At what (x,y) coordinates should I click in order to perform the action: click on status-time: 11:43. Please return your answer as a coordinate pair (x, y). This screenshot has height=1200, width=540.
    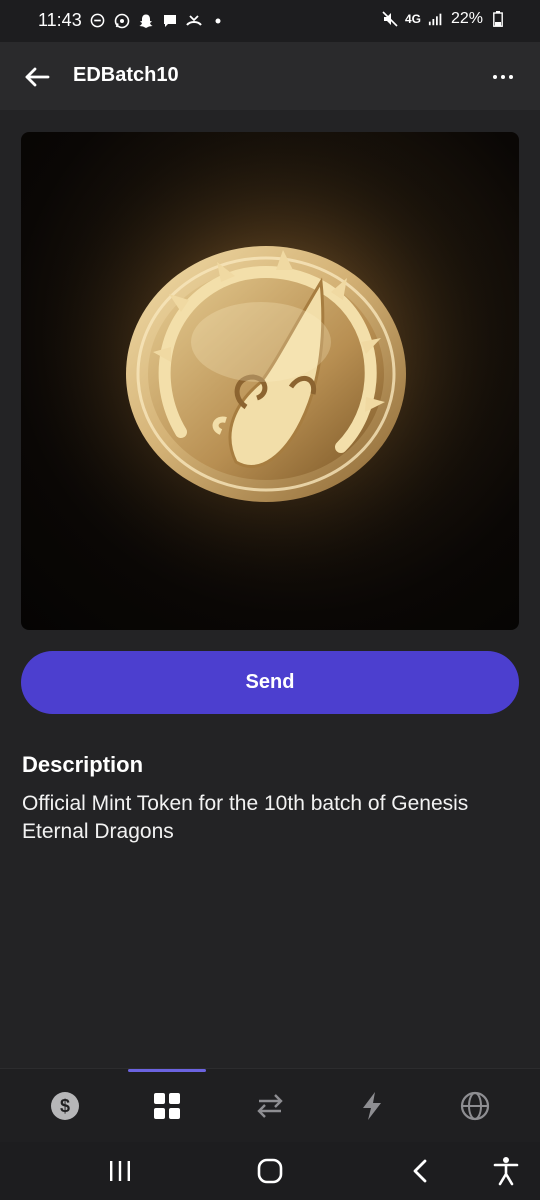
    Looking at the image, I should click on (60, 20).